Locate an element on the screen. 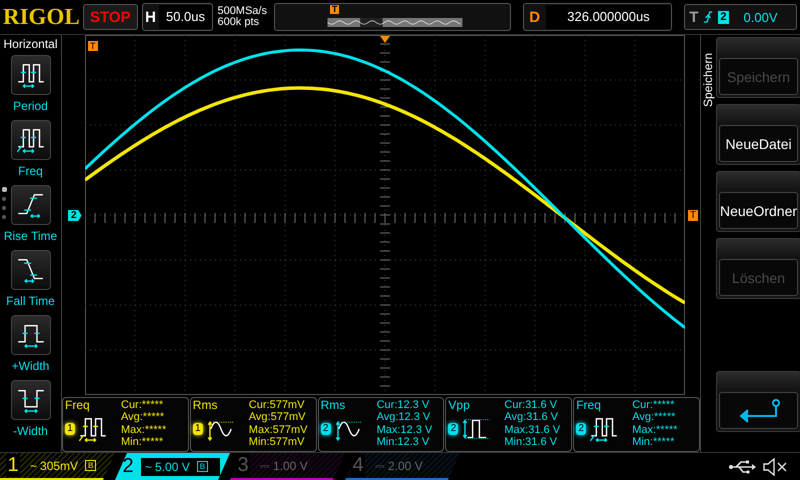 The height and width of the screenshot is (480, 800). measurement-reading: Max:12.3 V is located at coordinates (404, 430).